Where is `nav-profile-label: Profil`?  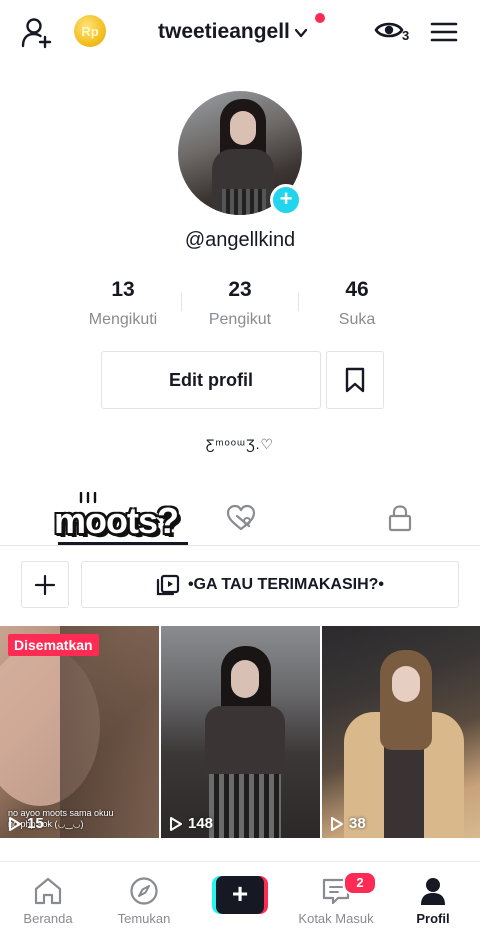
nav-profile-label: Profil is located at coordinates (433, 918).